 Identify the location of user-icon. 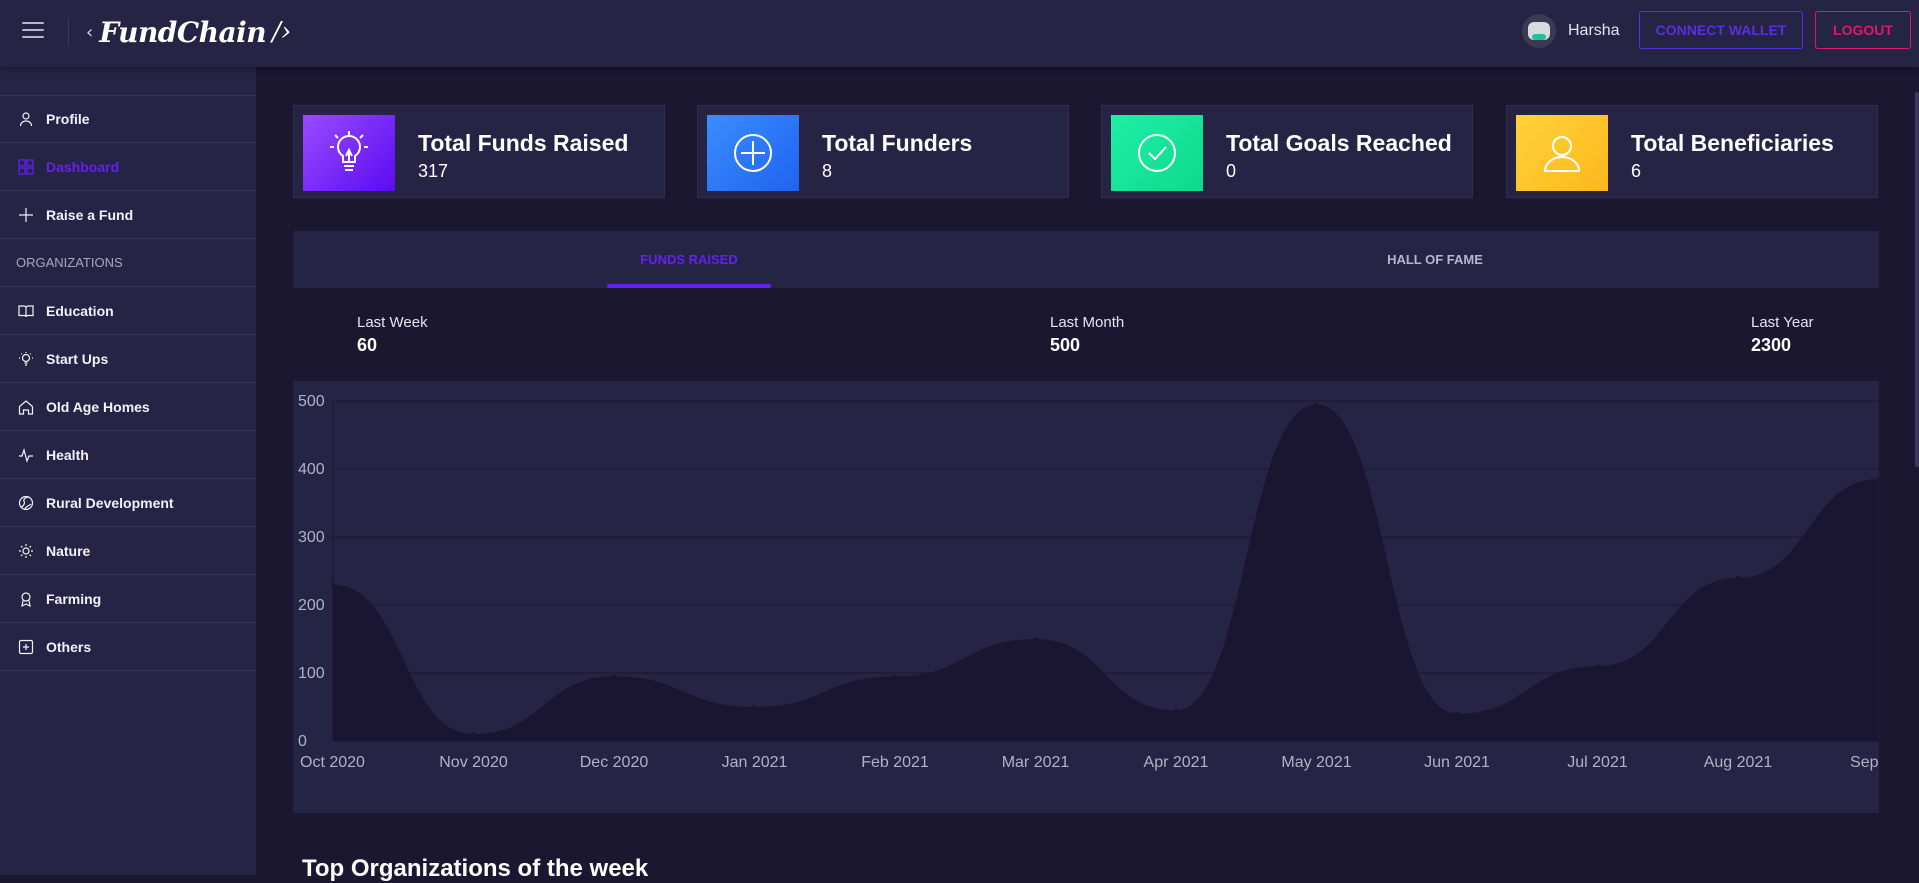
(26, 119).